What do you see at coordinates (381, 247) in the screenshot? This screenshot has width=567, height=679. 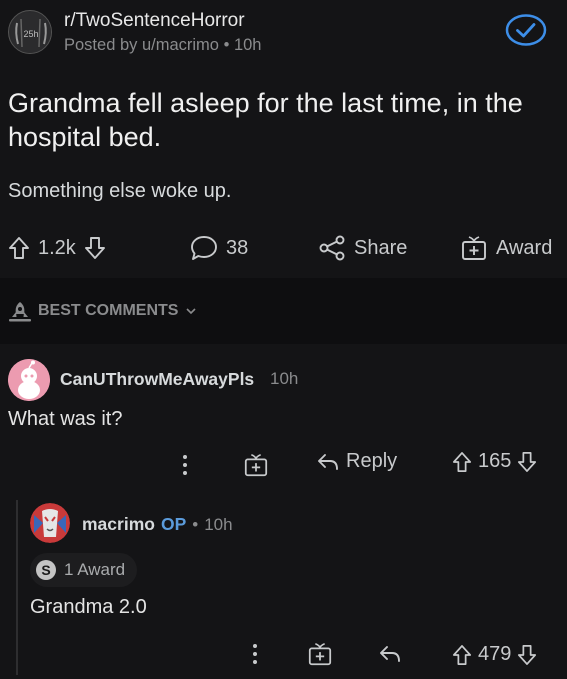 I see `share-label: Share` at bounding box center [381, 247].